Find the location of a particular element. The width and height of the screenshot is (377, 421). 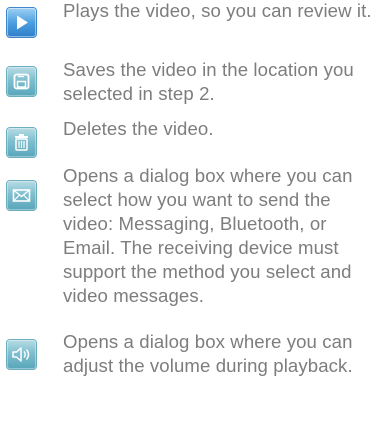

delete-description: Deletes the video. is located at coordinates (138, 128).